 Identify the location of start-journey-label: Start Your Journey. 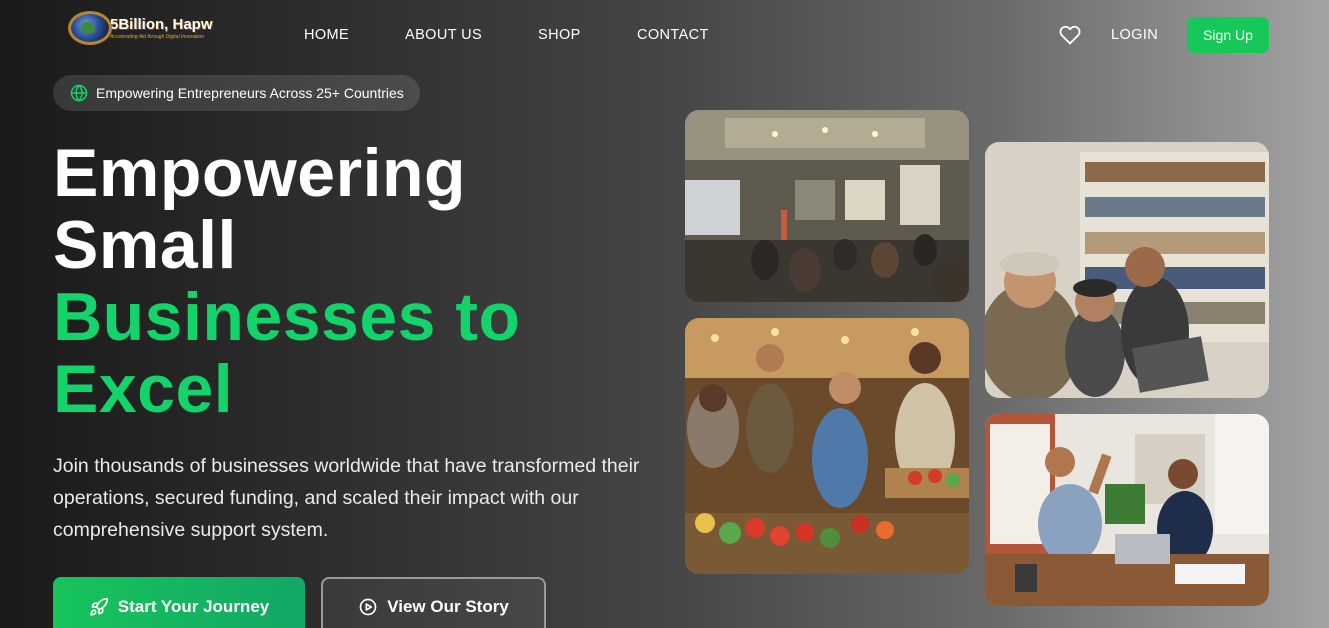
(193, 606).